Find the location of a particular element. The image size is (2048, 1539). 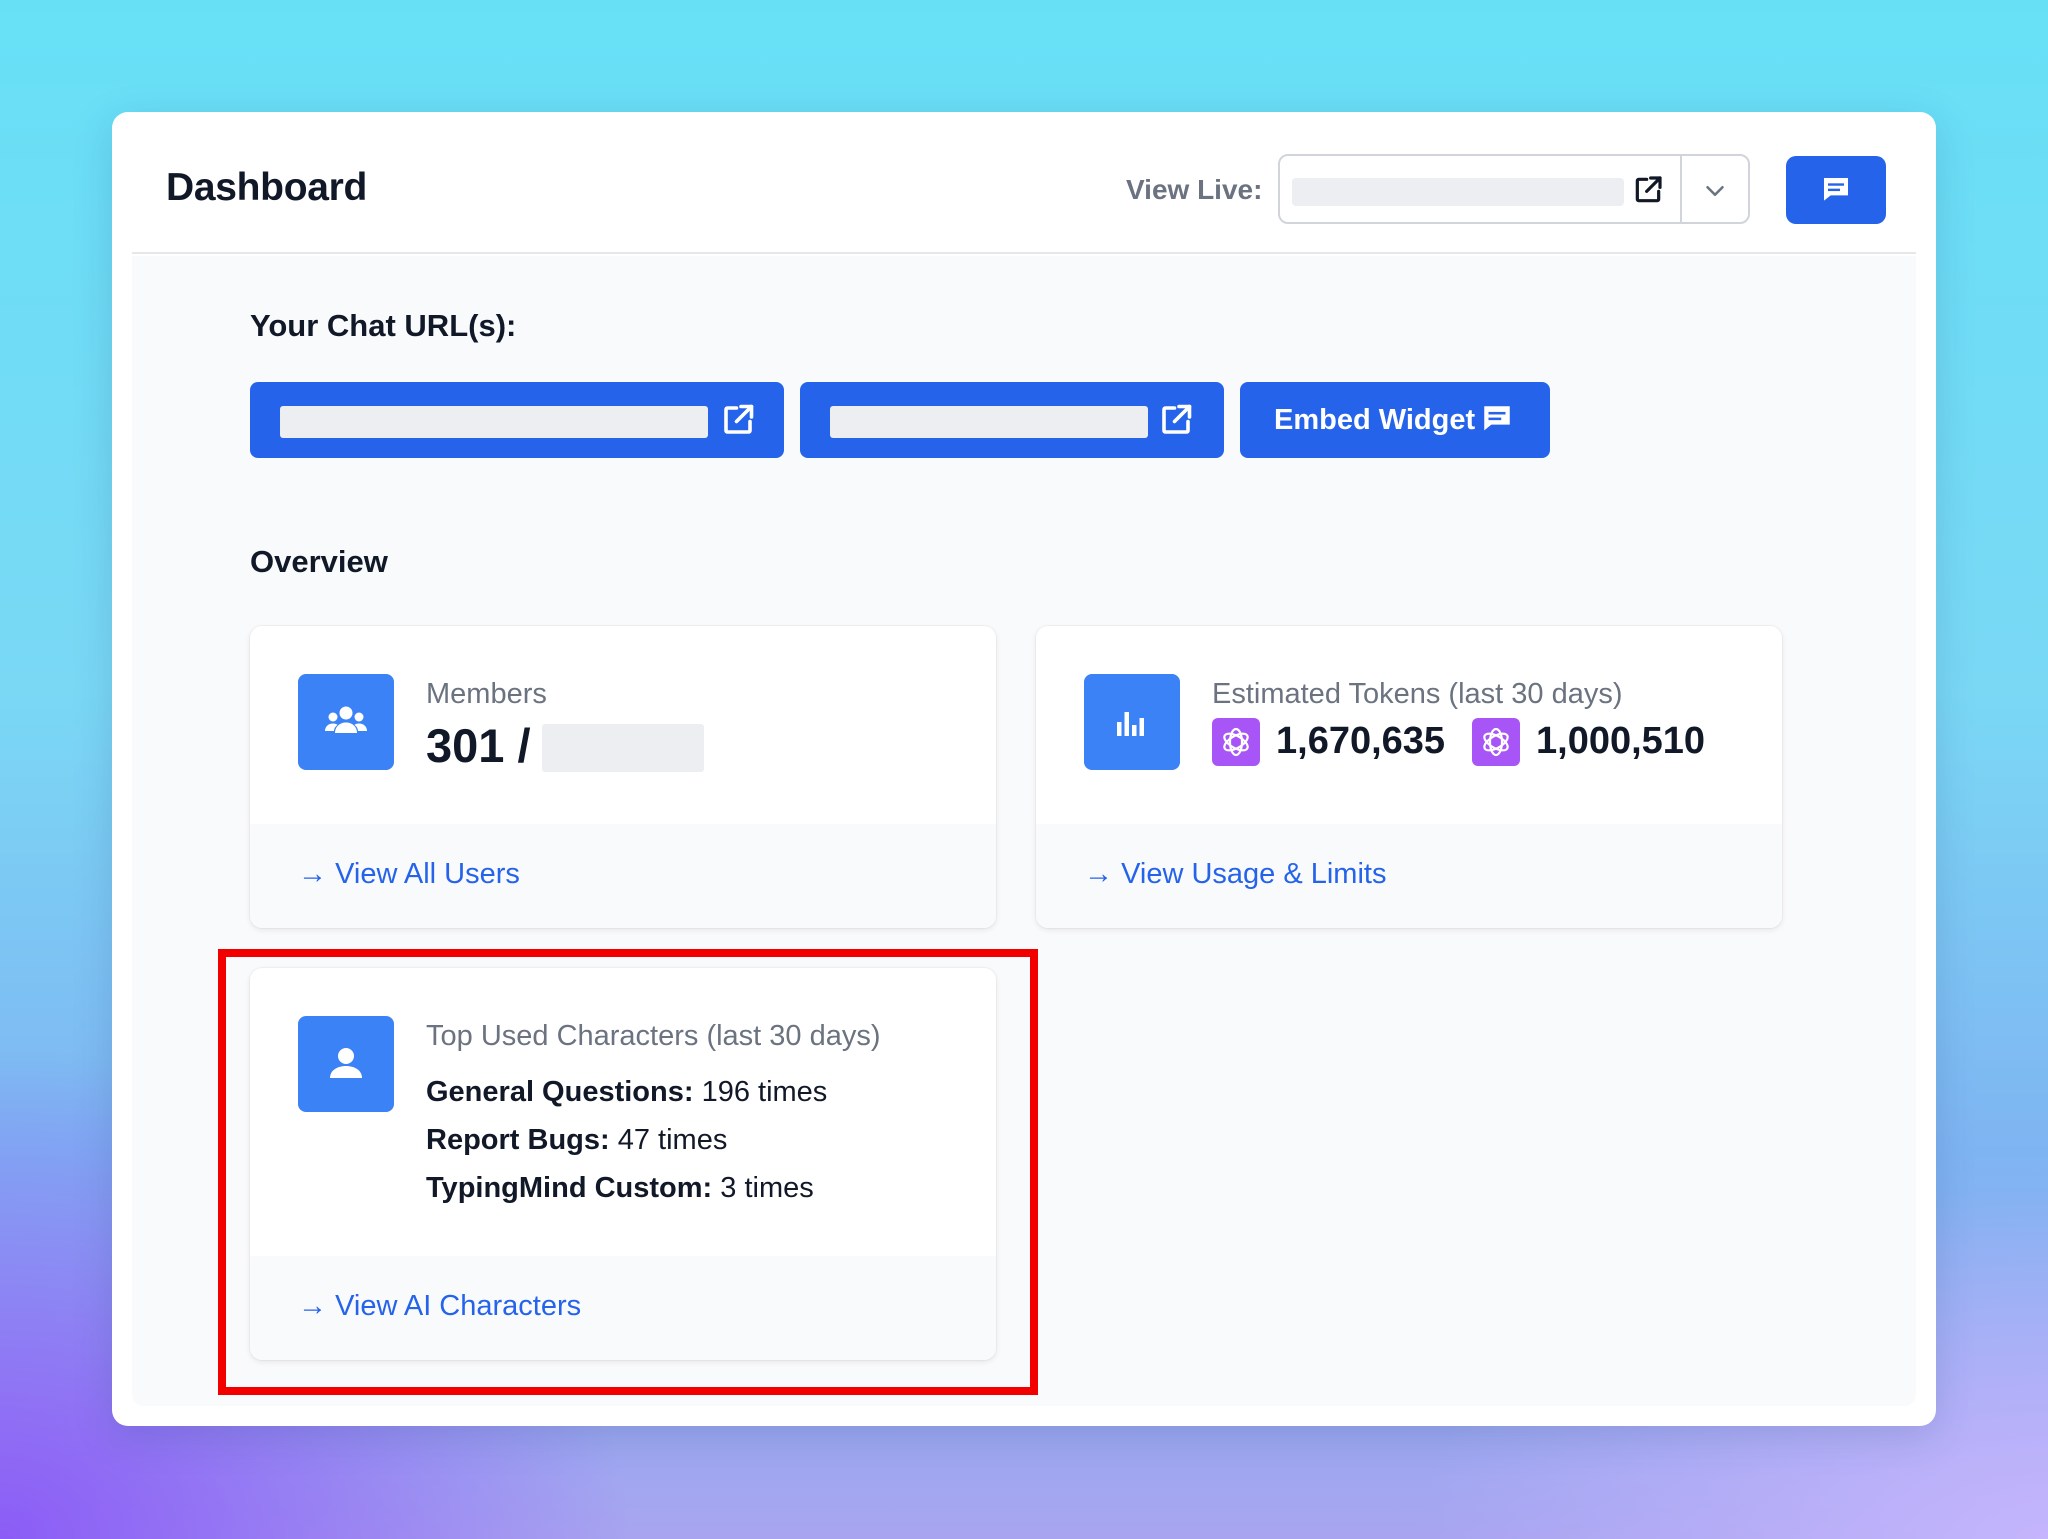

bar-chart-icon is located at coordinates (1130, 724).